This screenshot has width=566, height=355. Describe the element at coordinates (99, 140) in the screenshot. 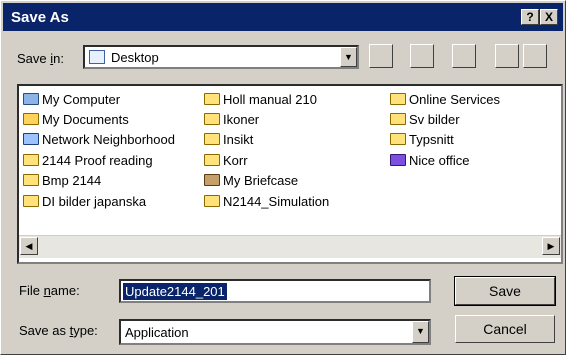

I see `list-item: Network Neighborhood` at that location.